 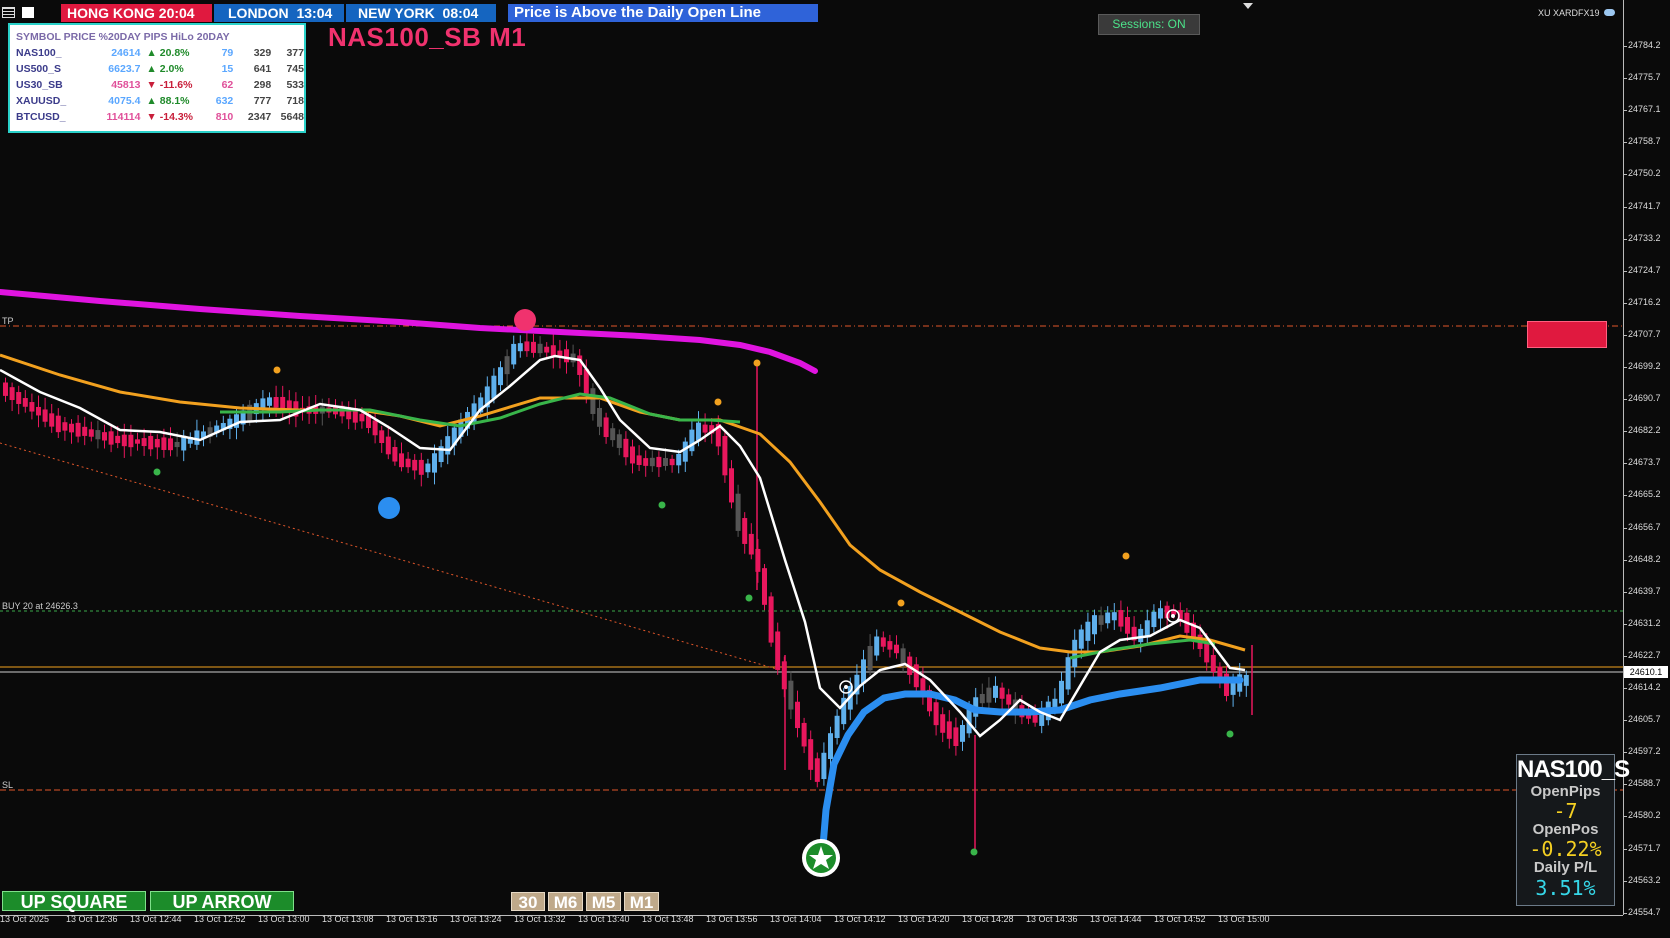 I want to click on price-tick-label: 24571.7, so click(x=1644, y=847).